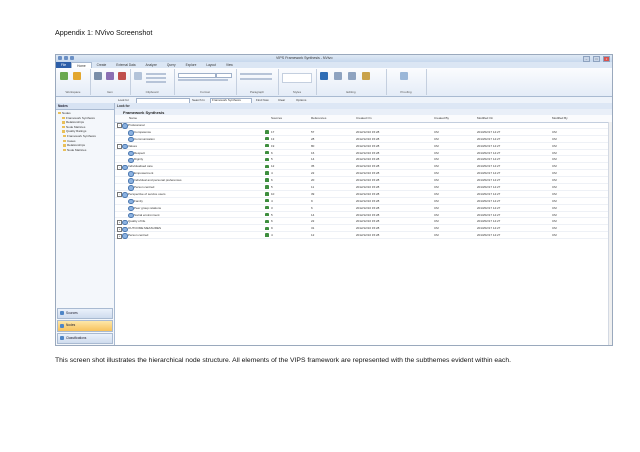 This screenshot has width=640, height=452. What do you see at coordinates (352, 76) in the screenshot?
I see `replace-icon` at bounding box center [352, 76].